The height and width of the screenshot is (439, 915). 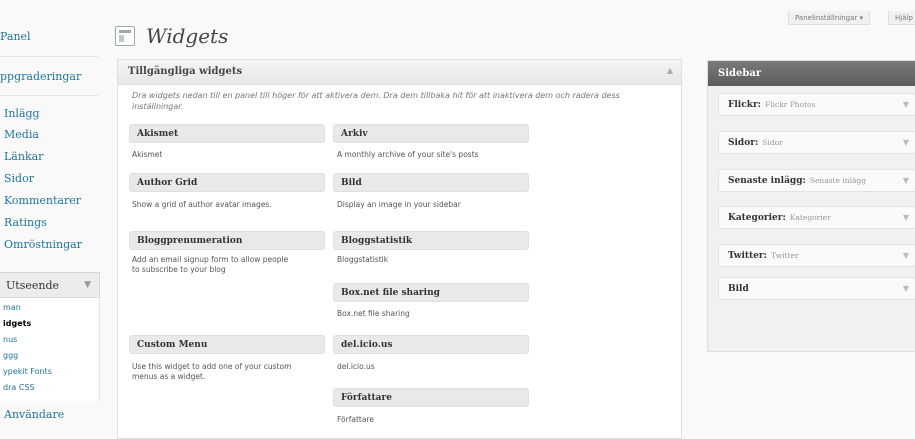 I want to click on menu-item-comments: Kommentarer, so click(x=42, y=200).